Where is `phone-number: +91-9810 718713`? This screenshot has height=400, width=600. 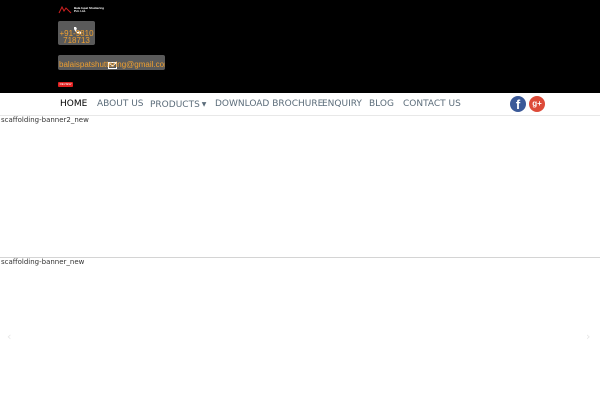
phone-number: +91-9810 718713 is located at coordinates (76, 37).